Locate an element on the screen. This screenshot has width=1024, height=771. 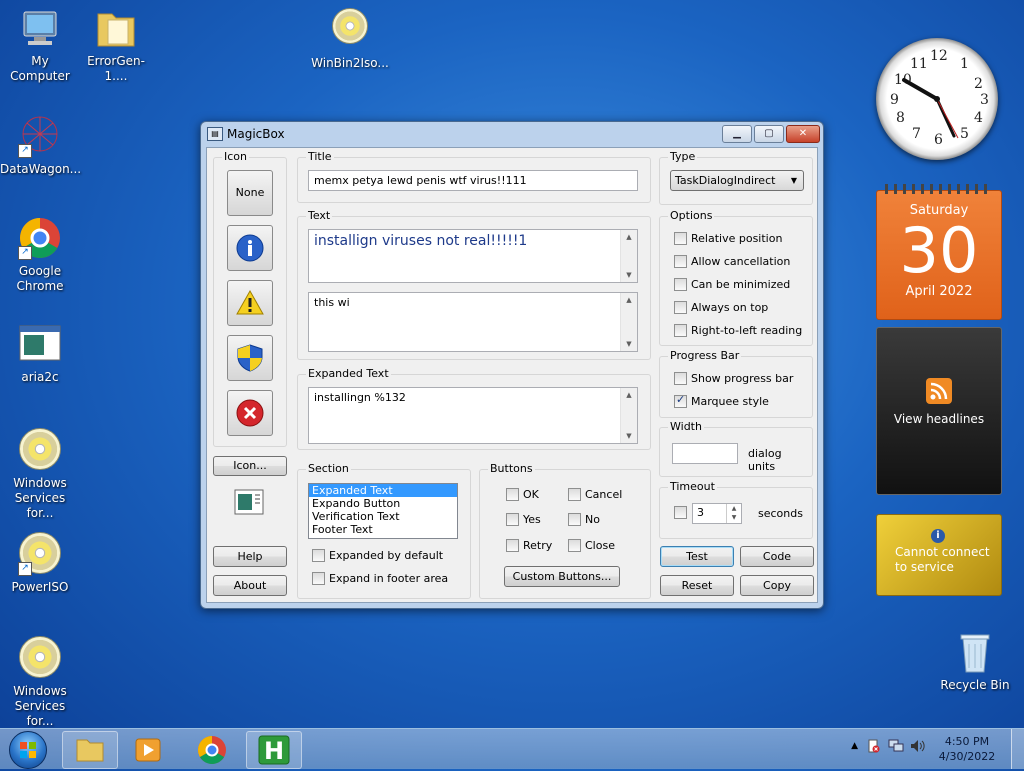
close-checkbox: Close is located at coordinates (591, 545).